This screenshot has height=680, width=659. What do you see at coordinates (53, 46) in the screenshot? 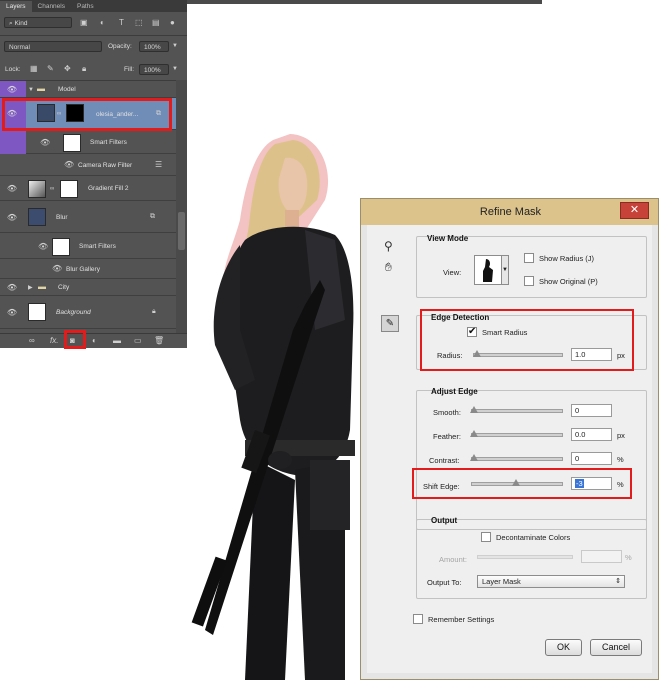
I see `blend-mode-select: Normal` at bounding box center [53, 46].